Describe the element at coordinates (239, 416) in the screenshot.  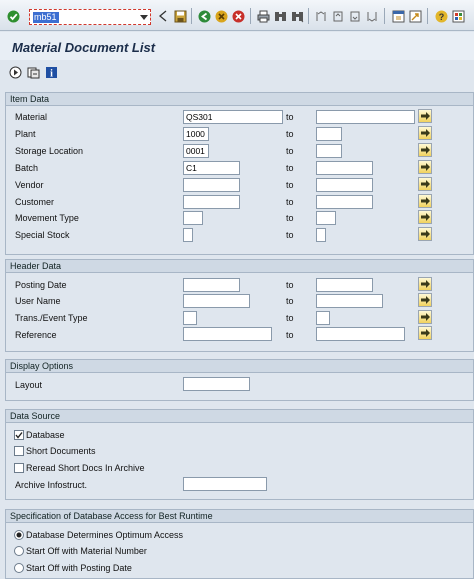
I see `group-header: Data Source` at that location.